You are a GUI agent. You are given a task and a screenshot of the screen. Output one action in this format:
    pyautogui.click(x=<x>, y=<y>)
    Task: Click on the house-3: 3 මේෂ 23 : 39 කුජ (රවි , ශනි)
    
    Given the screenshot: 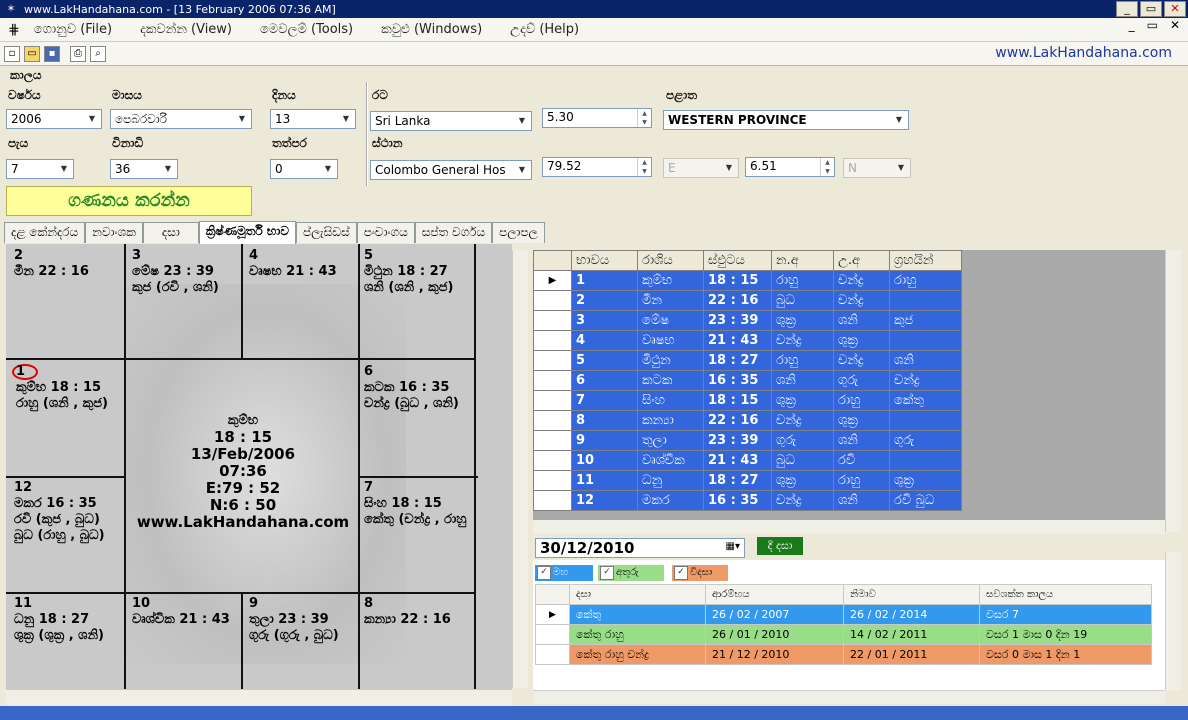 What is the action you would take?
    pyautogui.click(x=175, y=272)
    